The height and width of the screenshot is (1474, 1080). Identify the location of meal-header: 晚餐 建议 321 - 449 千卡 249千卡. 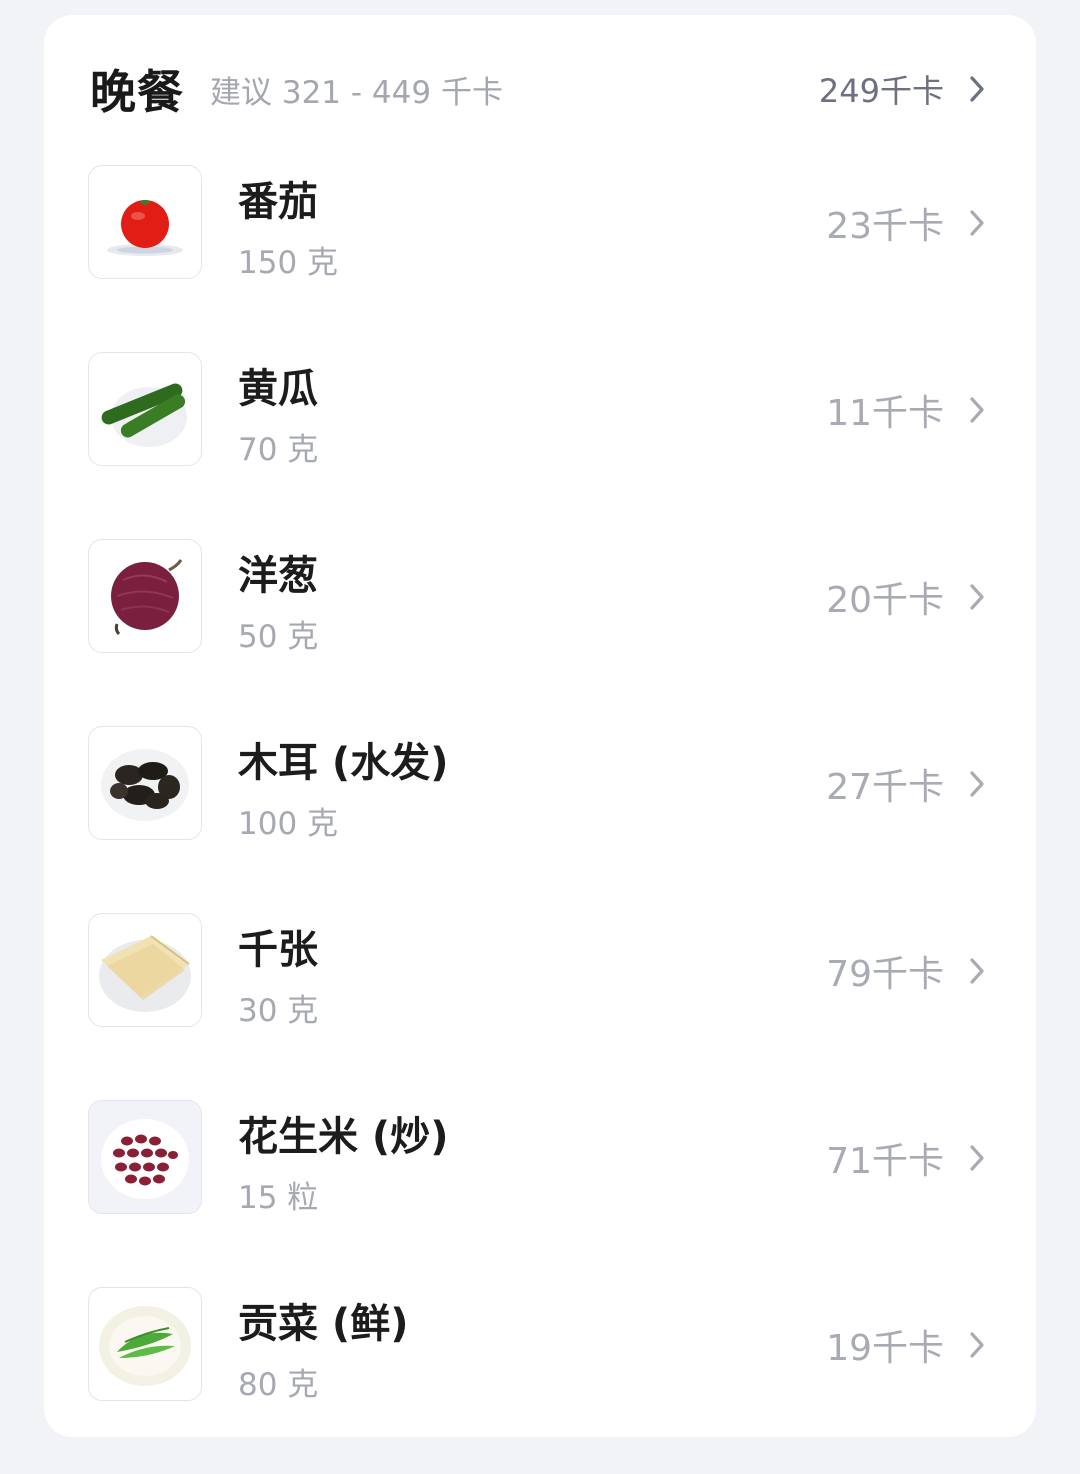
(543, 90).